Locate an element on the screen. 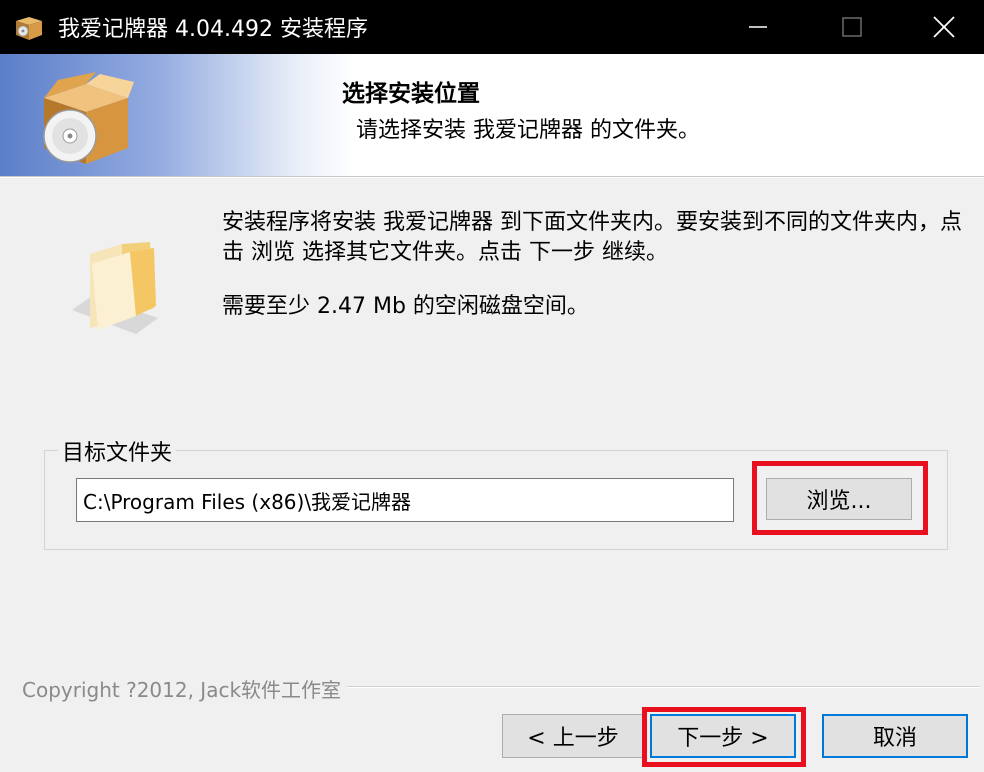  minimize-button is located at coordinates (758, 27).